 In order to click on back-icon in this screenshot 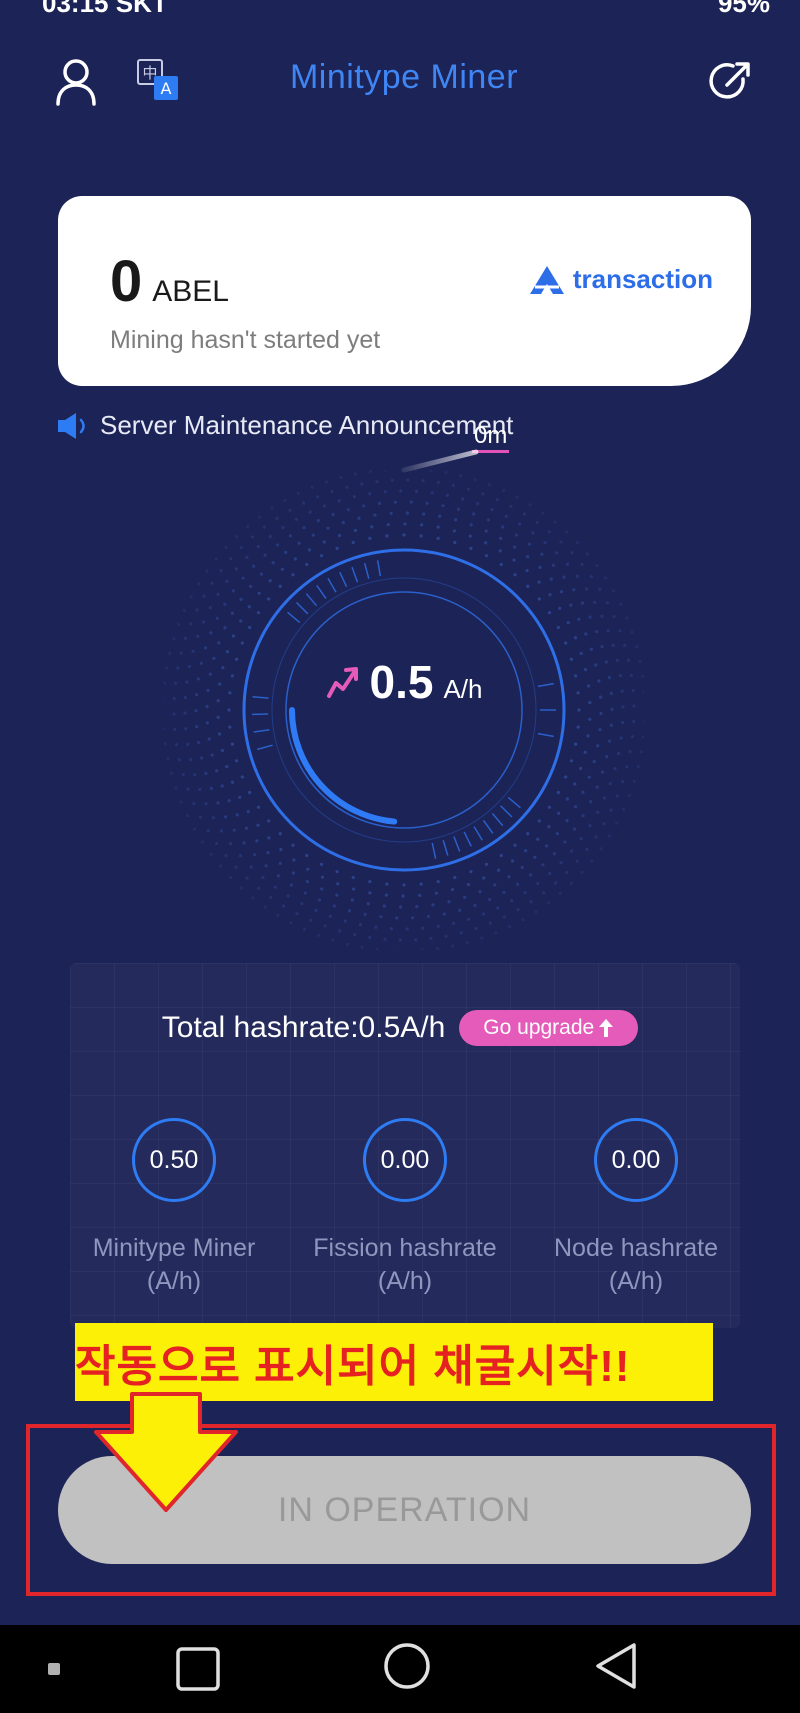, I will do `click(616, 1666)`.